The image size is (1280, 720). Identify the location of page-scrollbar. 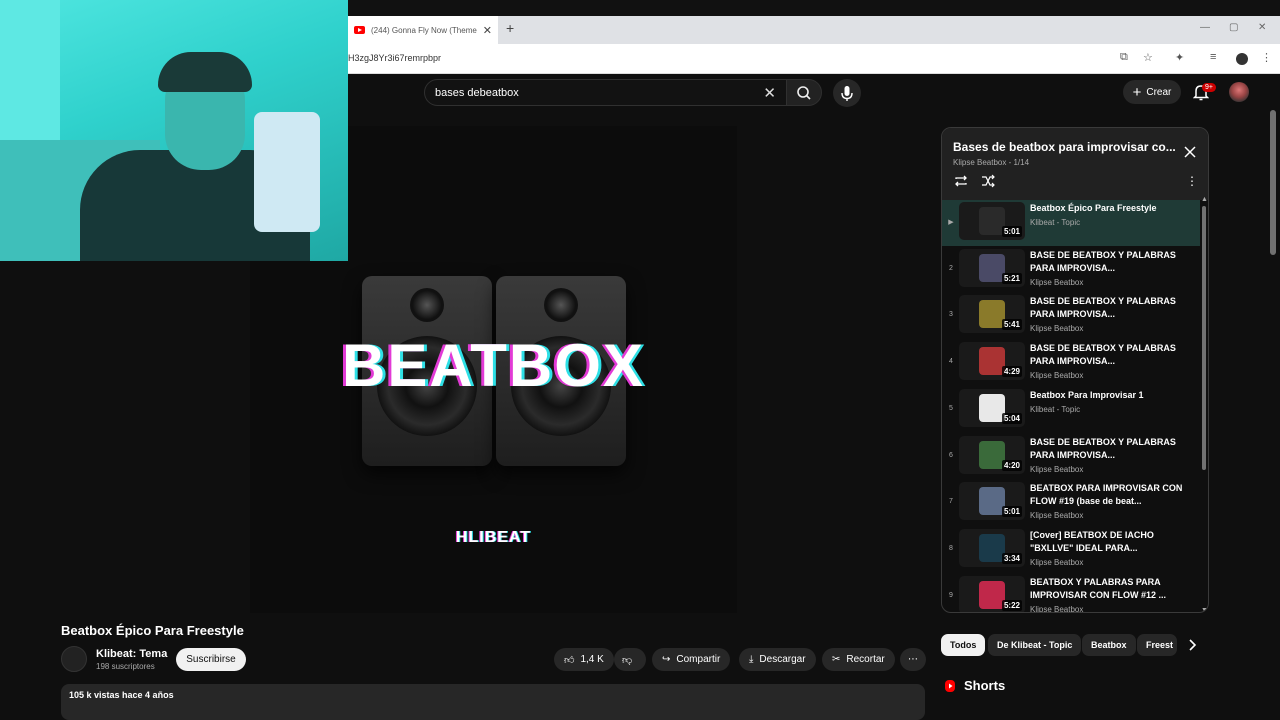
(1273, 182).